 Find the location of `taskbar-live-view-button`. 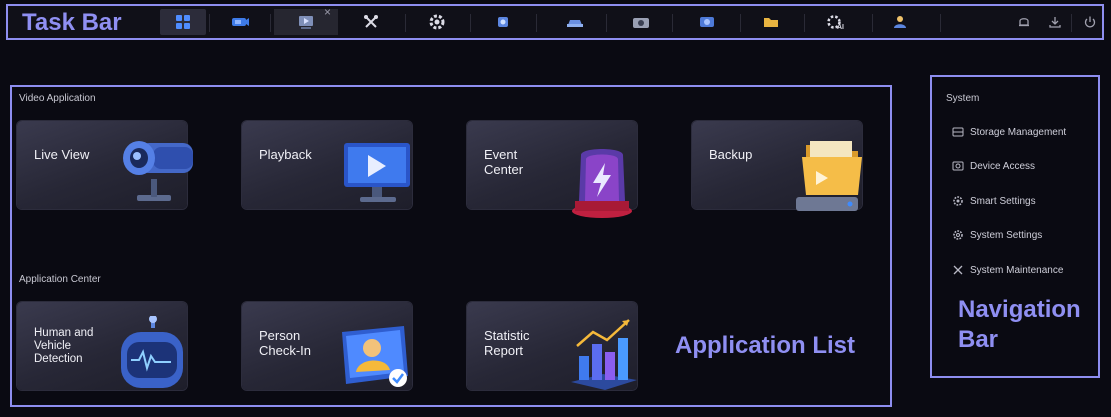

taskbar-live-view-button is located at coordinates (240, 22).